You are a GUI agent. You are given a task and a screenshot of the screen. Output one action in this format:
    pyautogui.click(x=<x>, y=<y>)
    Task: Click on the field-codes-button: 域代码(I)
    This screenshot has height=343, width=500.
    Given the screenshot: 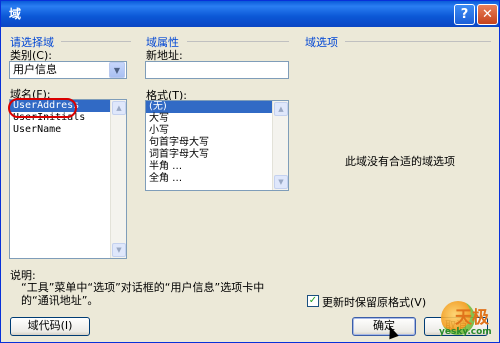 What is the action you would take?
    pyautogui.click(x=50, y=326)
    